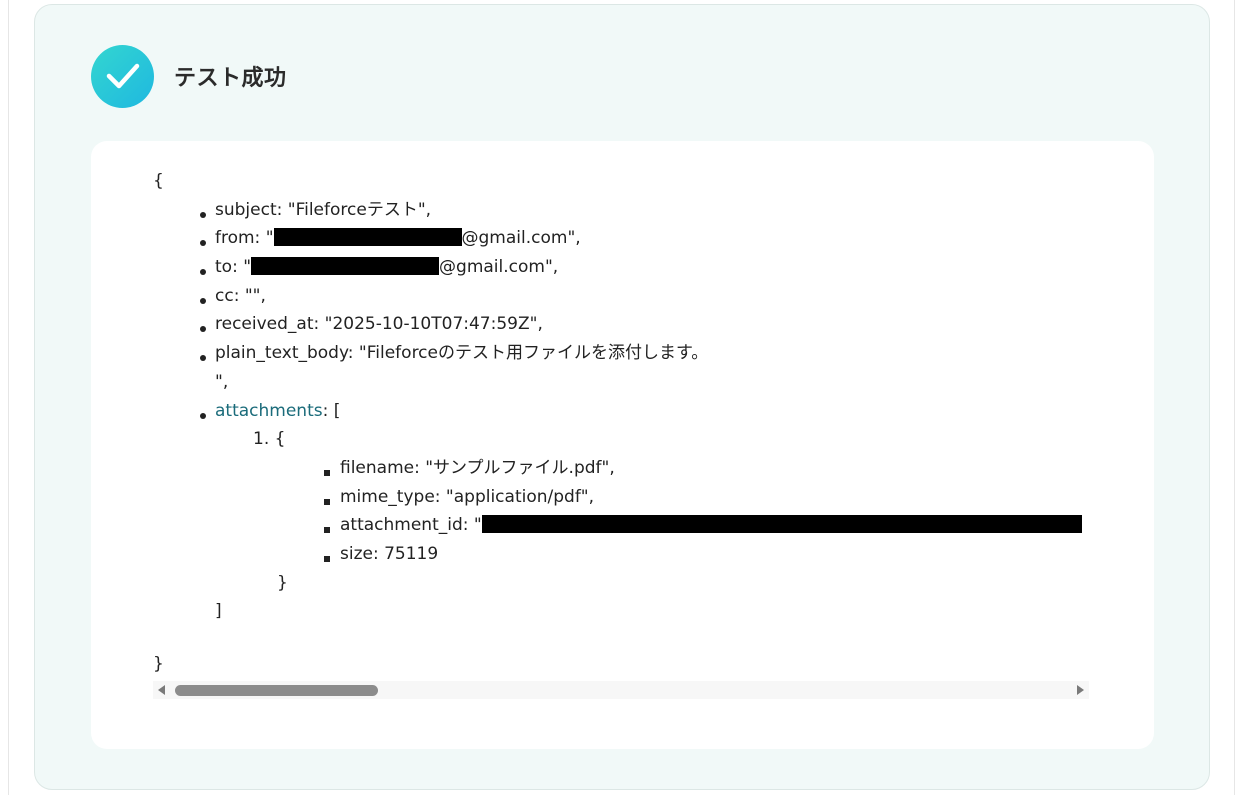 This screenshot has height=795, width=1243. What do you see at coordinates (621, 690) in the screenshot?
I see `horizontal-scrollbar` at bounding box center [621, 690].